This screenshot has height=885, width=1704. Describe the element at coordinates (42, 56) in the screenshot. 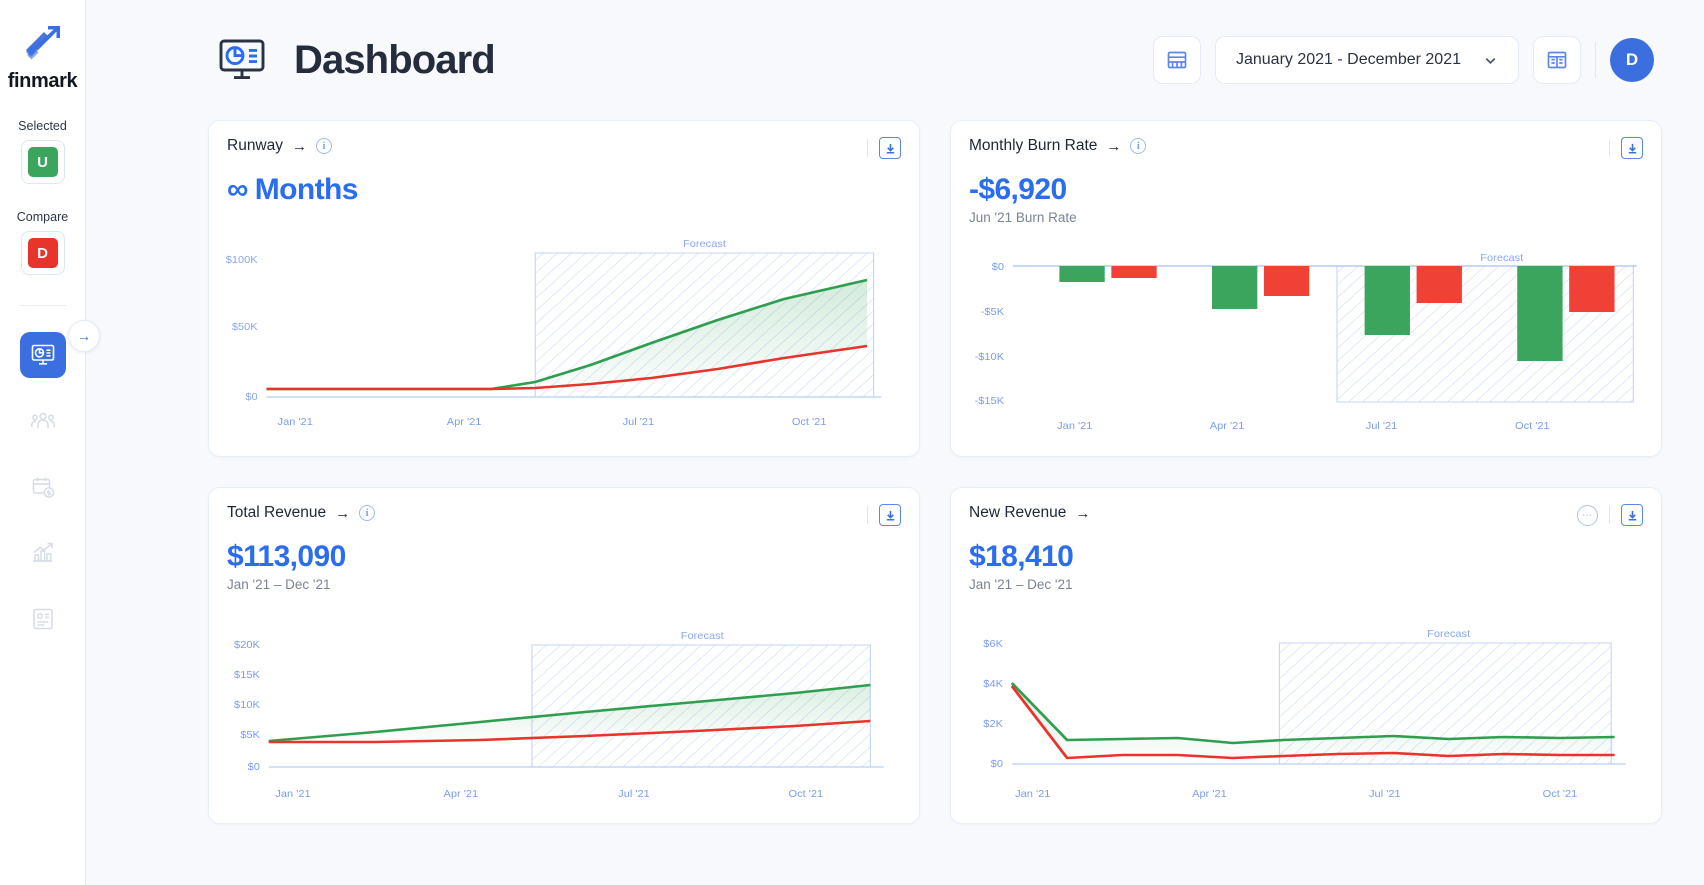

I see `brand-logo: finmark` at that location.